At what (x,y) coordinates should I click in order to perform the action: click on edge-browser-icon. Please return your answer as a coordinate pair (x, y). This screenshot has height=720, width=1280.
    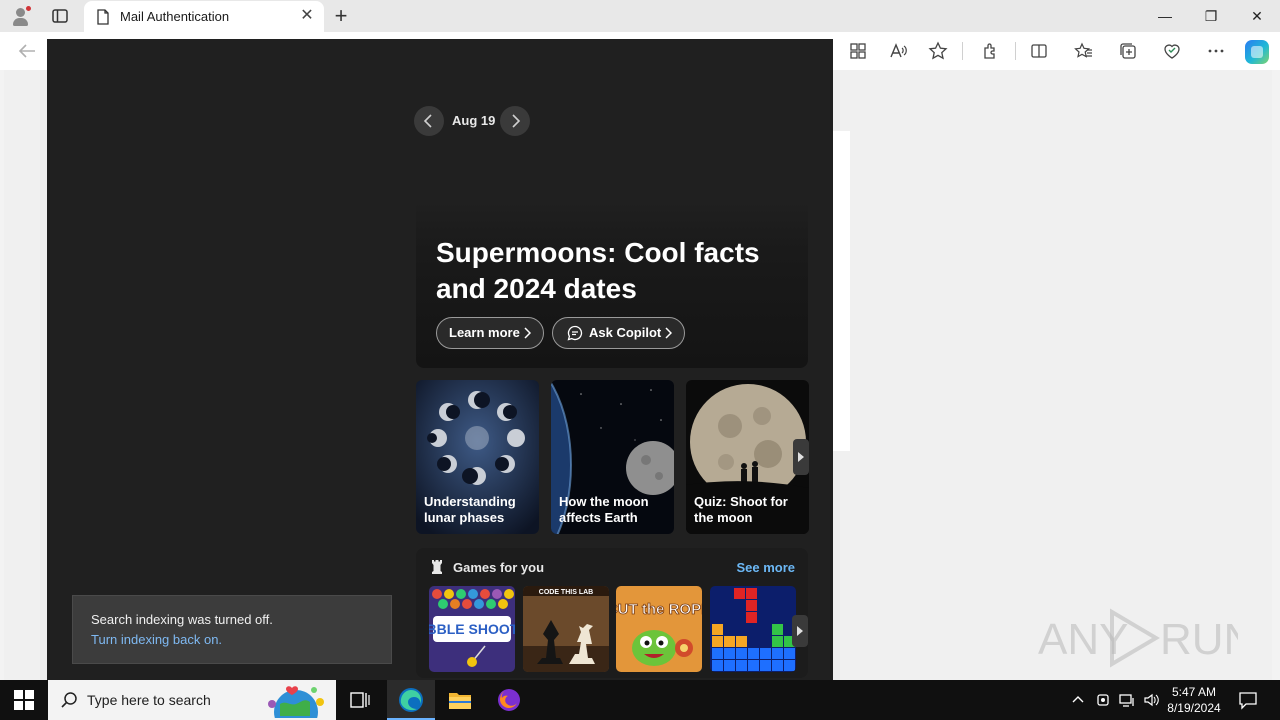
    Looking at the image, I should click on (411, 700).